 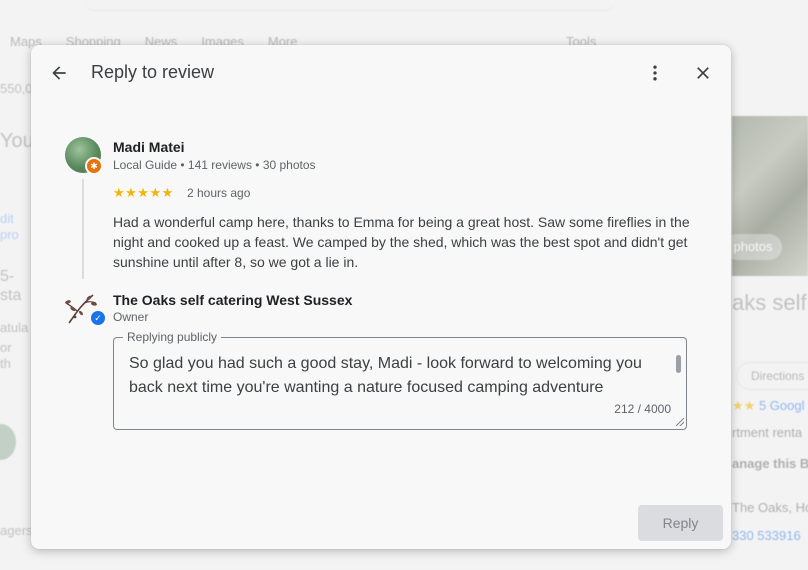 I want to click on more-options-button, so click(x=655, y=73).